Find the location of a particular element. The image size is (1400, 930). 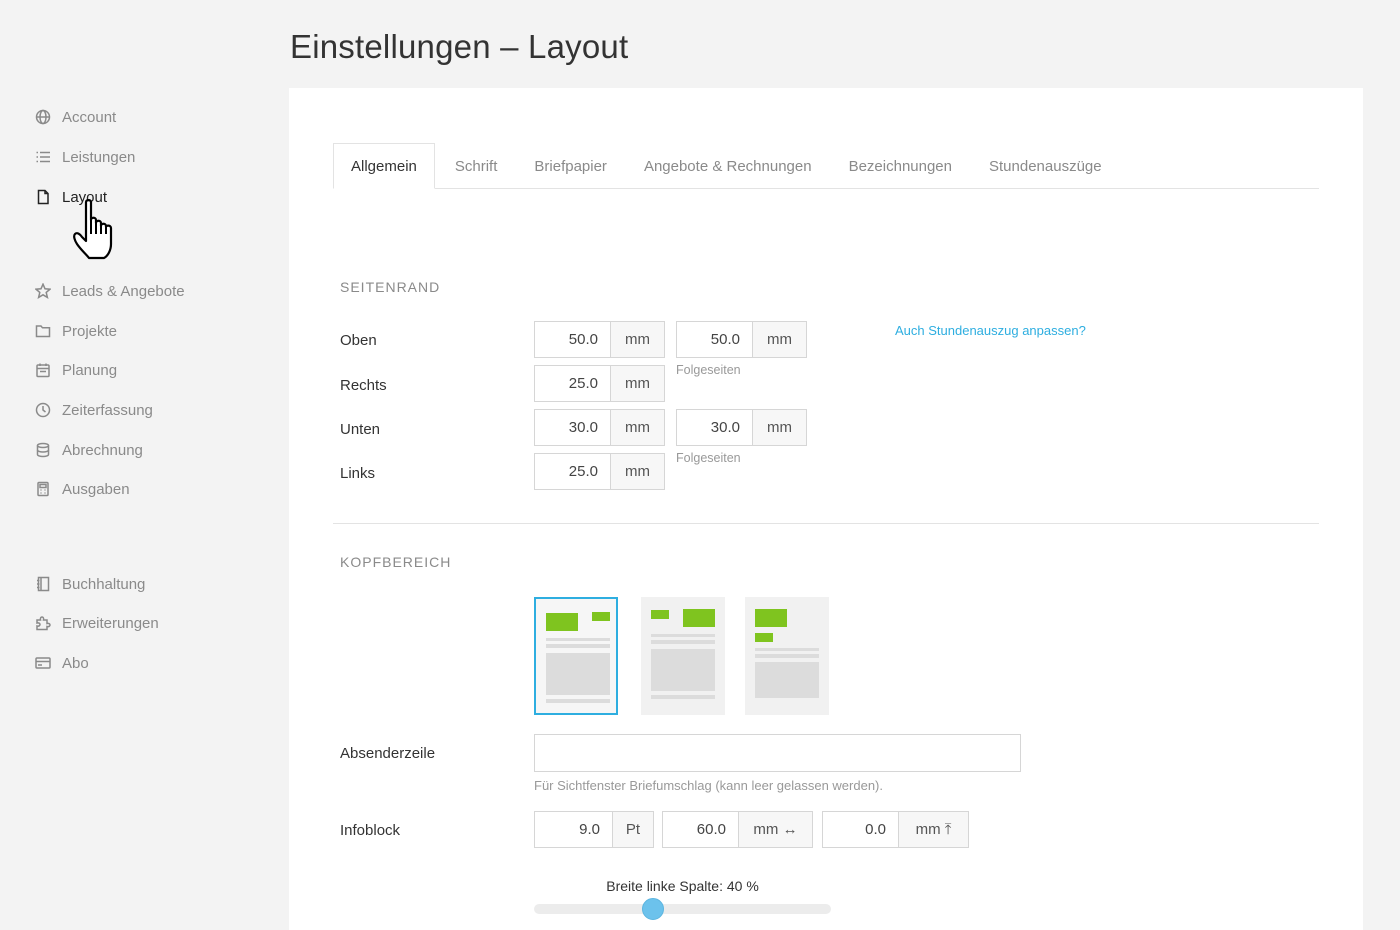

sidebar-item-zeiterfassung: Zeiterfassung is located at coordinates (93, 410).